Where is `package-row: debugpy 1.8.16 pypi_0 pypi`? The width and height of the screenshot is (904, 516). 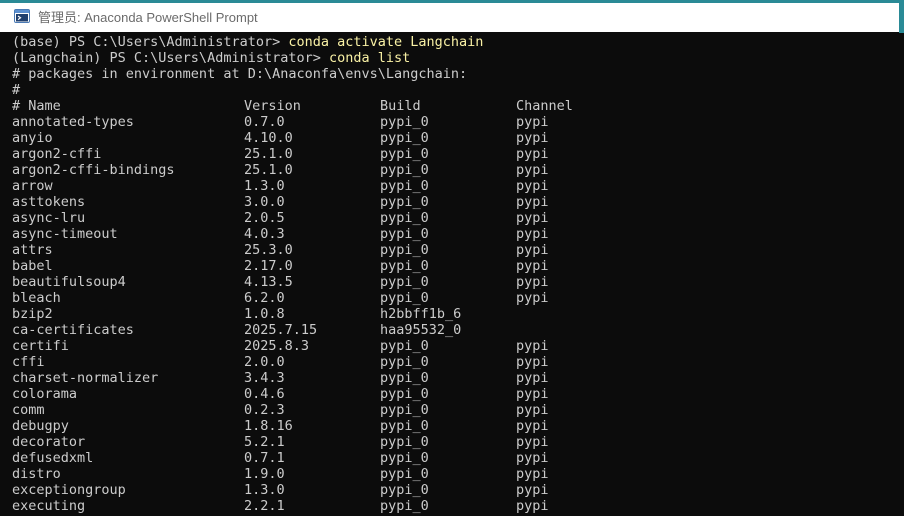
package-row: debugpy 1.8.16 pypi_0 pypi is located at coordinates (452, 426).